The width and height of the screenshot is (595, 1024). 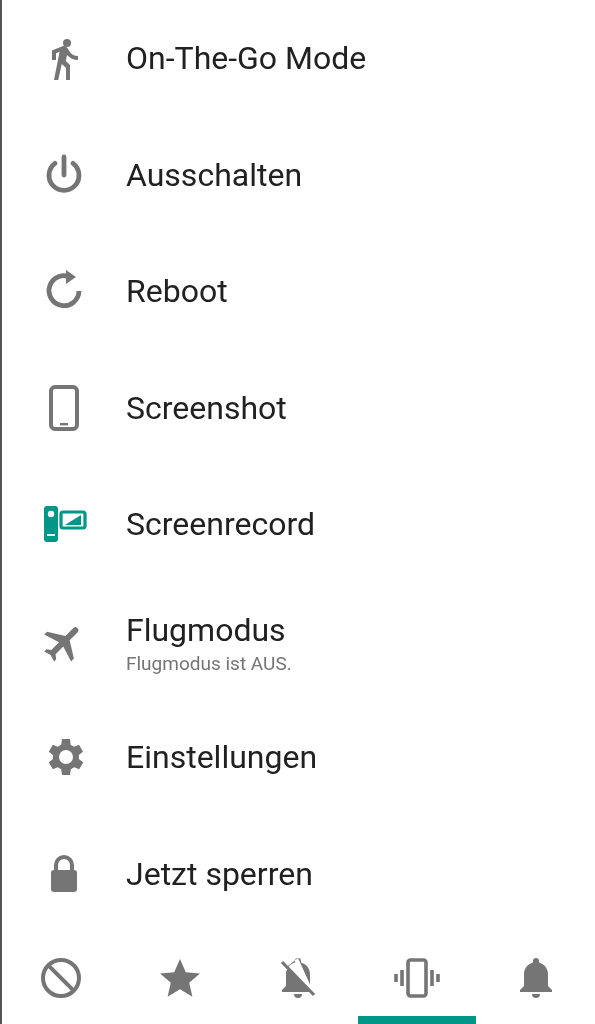 What do you see at coordinates (246, 58) in the screenshot?
I see `item-label: On-The-Go Mode` at bounding box center [246, 58].